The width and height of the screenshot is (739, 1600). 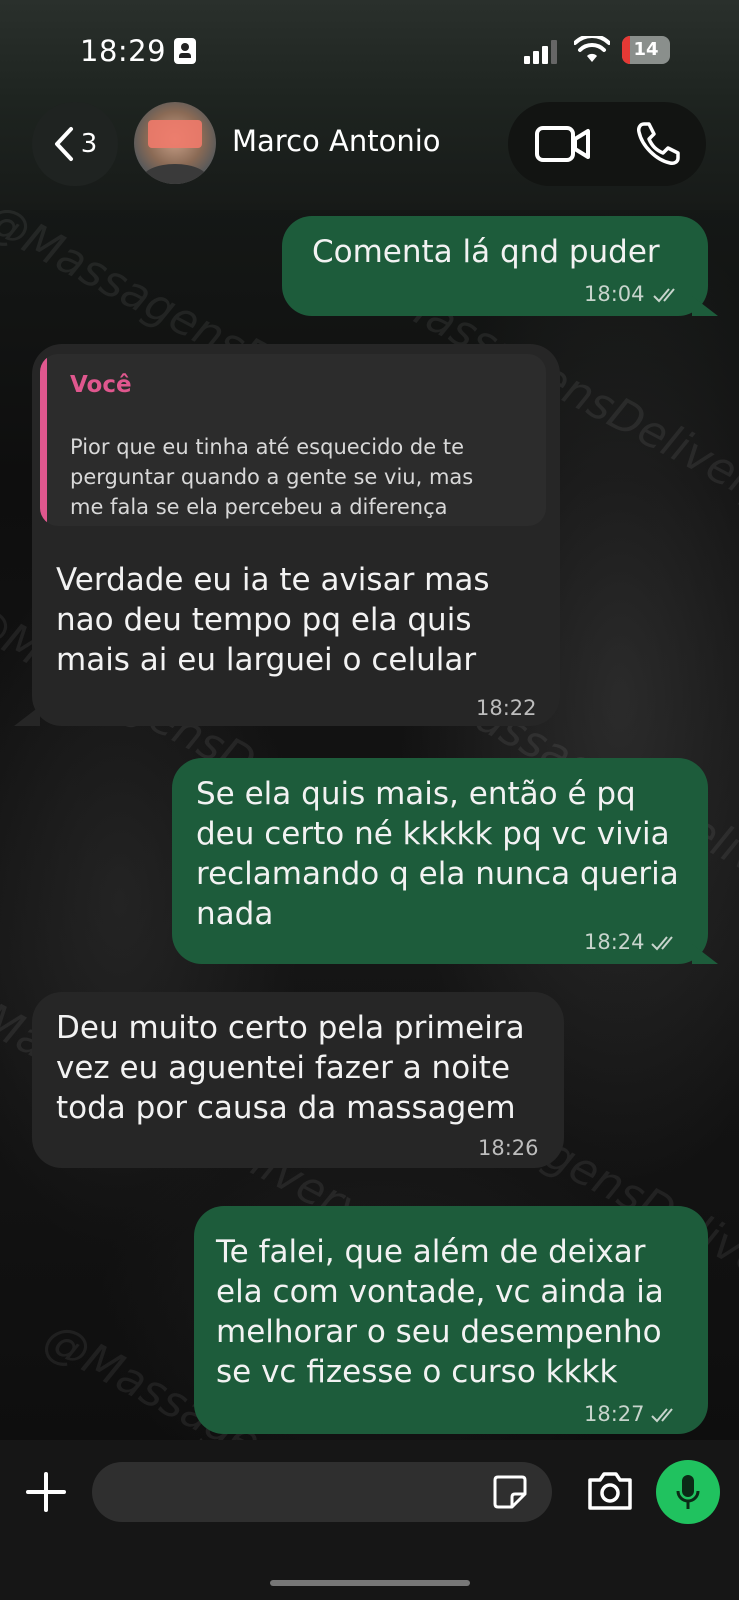 I want to click on message-text: Te falei, que além de deixar, so click(x=431, y=1252).